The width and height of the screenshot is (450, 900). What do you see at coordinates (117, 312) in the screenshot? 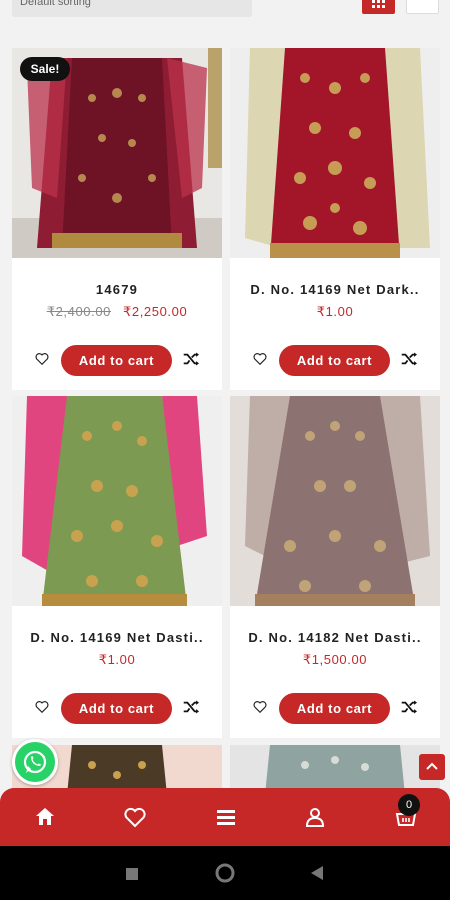
I see `product-price: ₹2,400.00 ₹2,250.00` at bounding box center [117, 312].